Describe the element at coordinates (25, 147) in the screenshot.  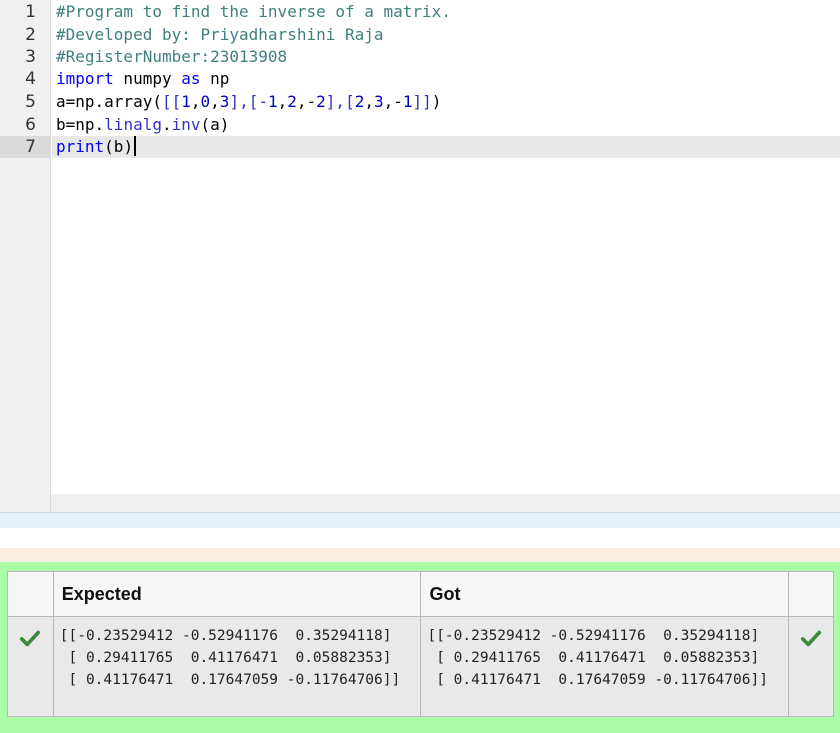
I see `line-number-active: 7` at that location.